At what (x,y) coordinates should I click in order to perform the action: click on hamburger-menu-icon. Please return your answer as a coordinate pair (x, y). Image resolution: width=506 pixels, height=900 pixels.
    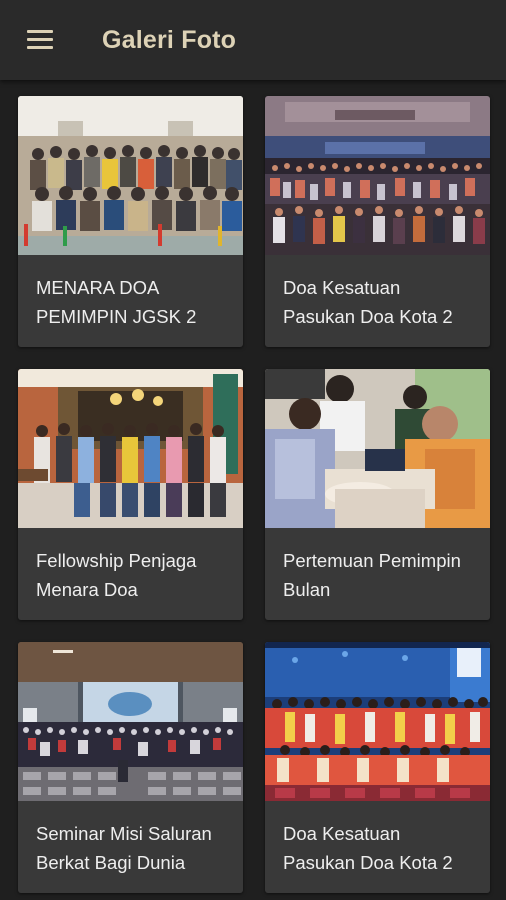
    Looking at the image, I should click on (40, 40).